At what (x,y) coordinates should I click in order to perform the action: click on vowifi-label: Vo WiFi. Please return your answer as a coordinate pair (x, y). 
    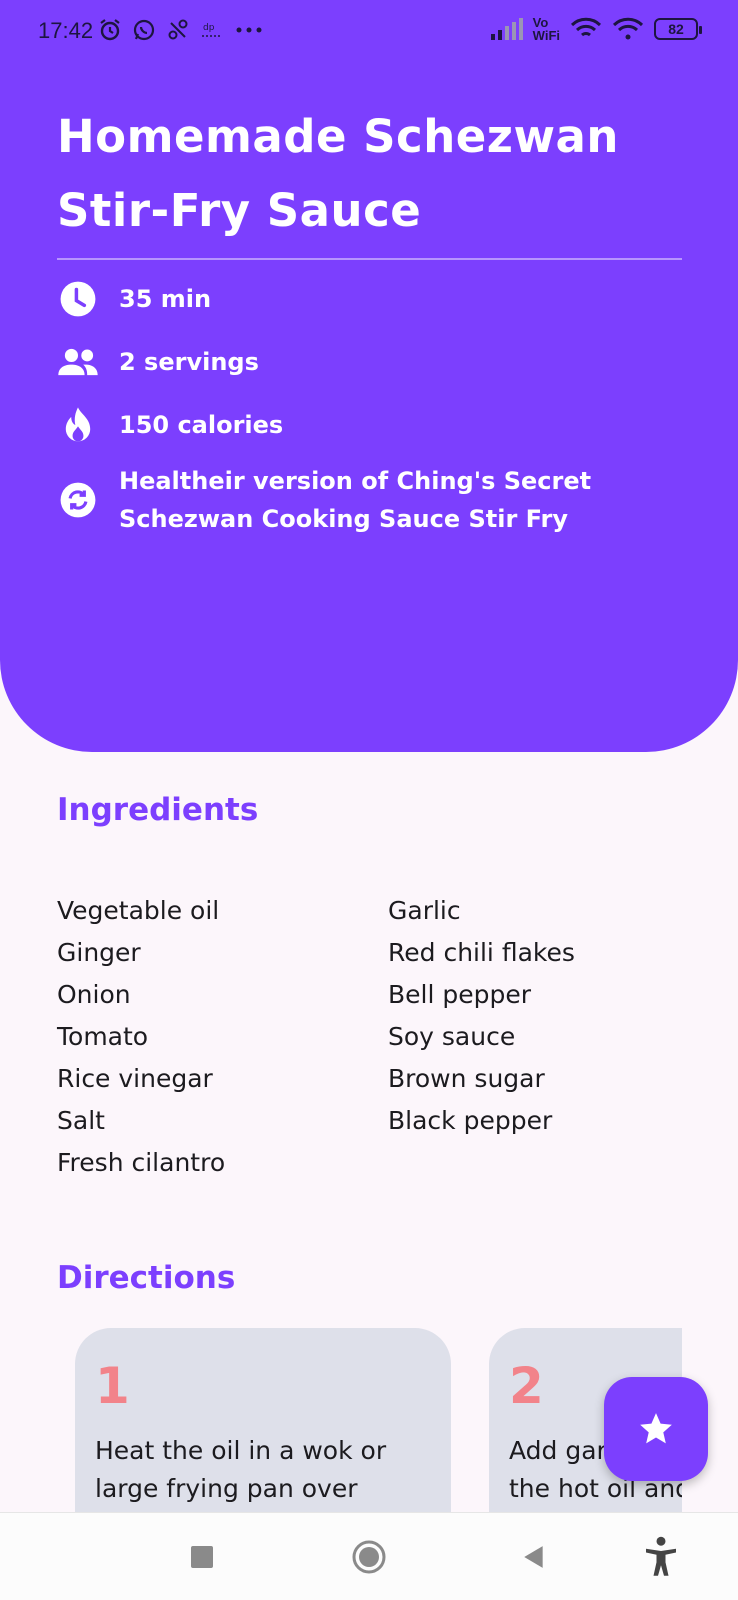
    Looking at the image, I should click on (546, 29).